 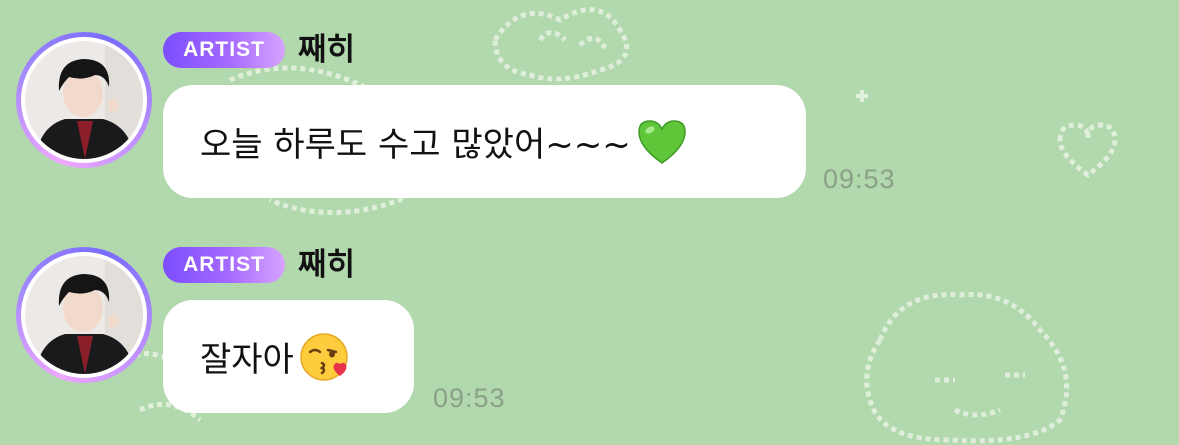 What do you see at coordinates (247, 360) in the screenshot?
I see `message-text: 잘자아` at bounding box center [247, 360].